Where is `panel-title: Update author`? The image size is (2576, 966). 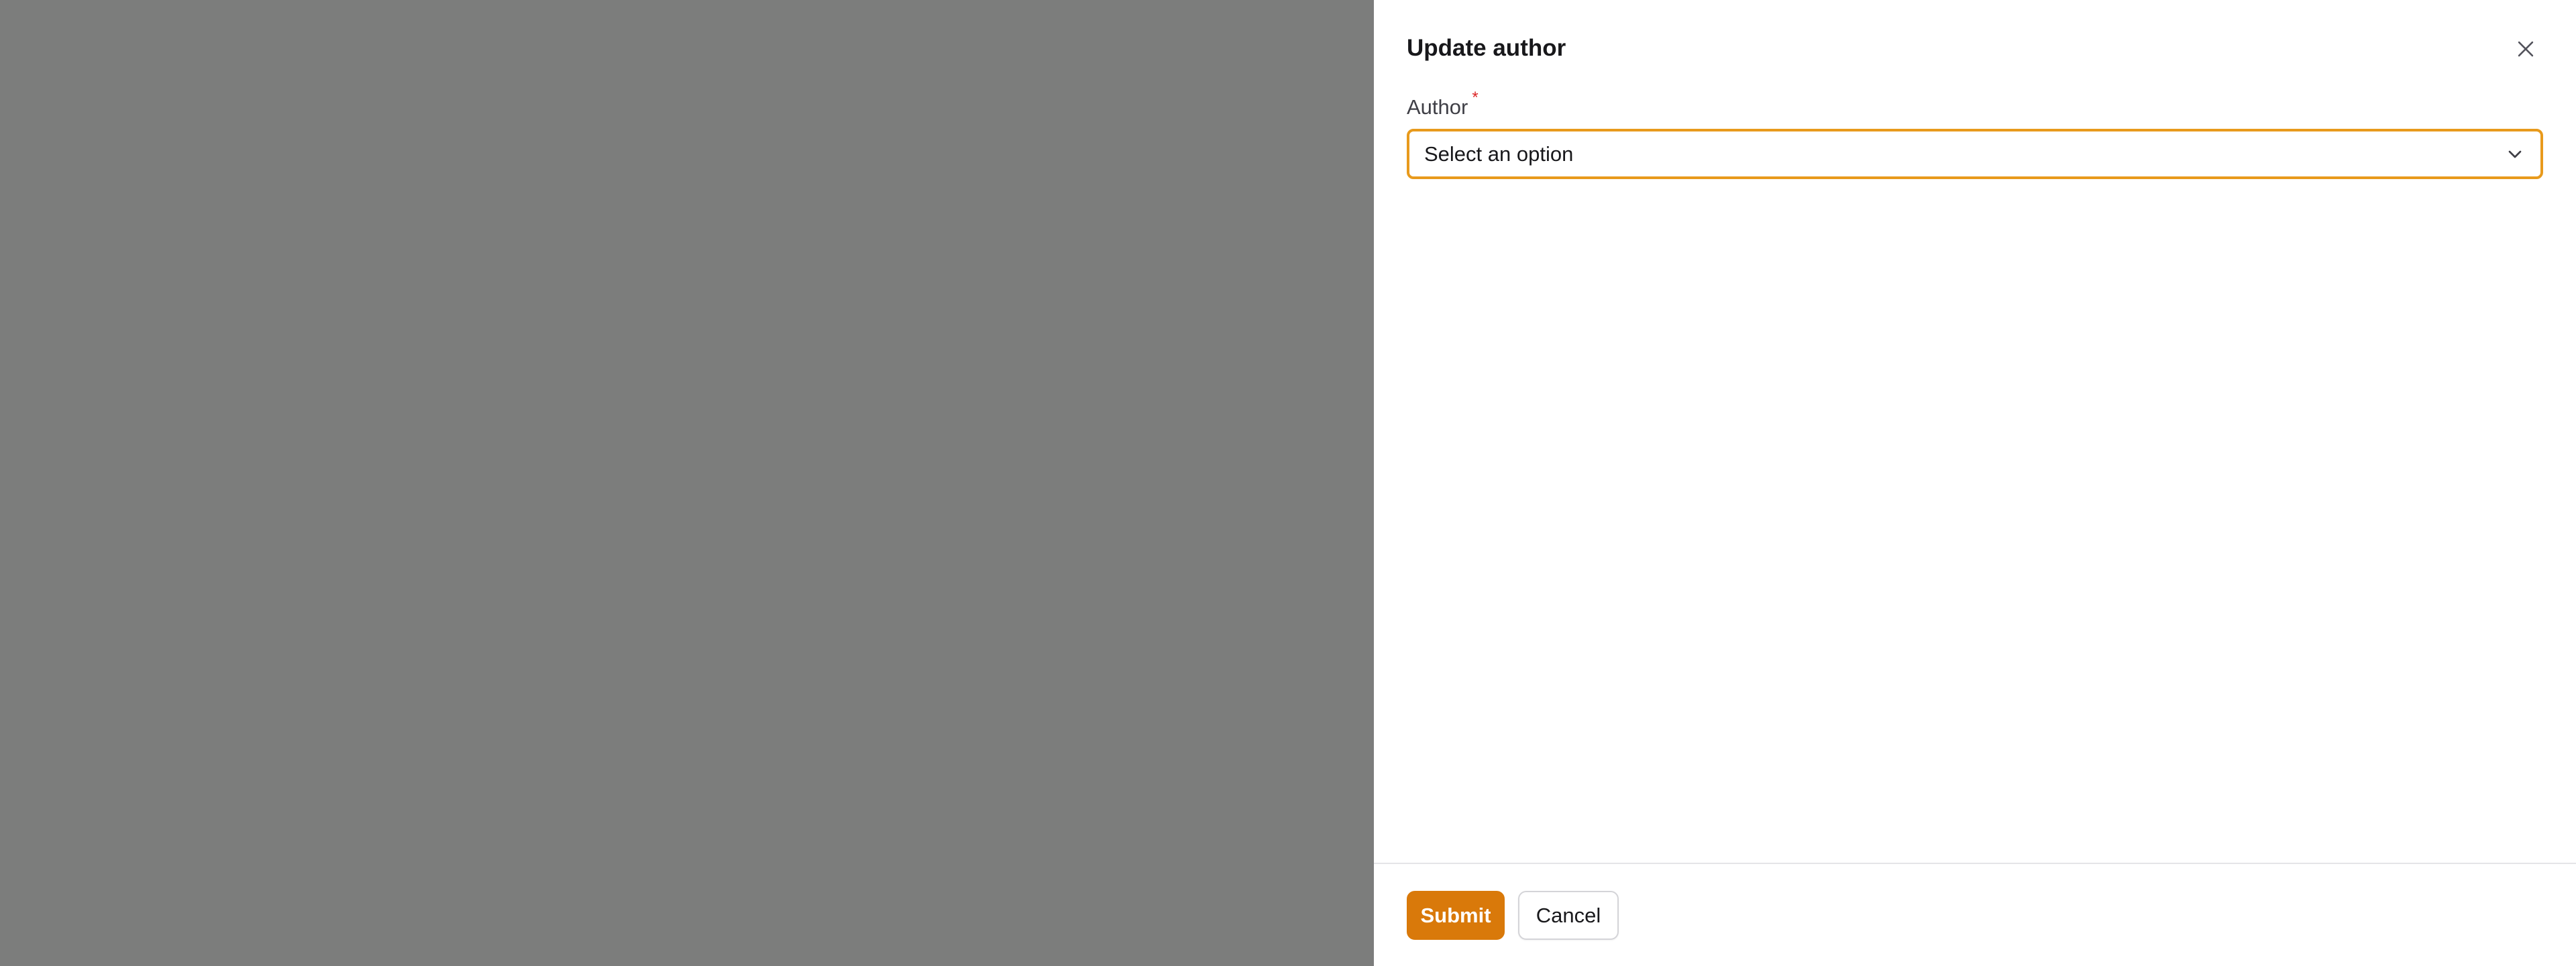 panel-title: Update author is located at coordinates (1486, 48).